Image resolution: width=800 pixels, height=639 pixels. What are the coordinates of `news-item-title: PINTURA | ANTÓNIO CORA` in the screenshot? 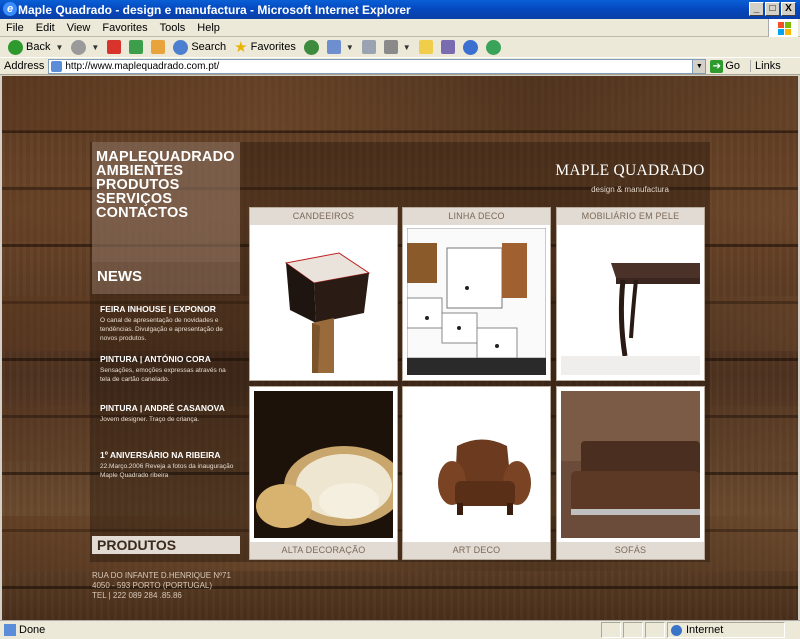 It's located at (155, 359).